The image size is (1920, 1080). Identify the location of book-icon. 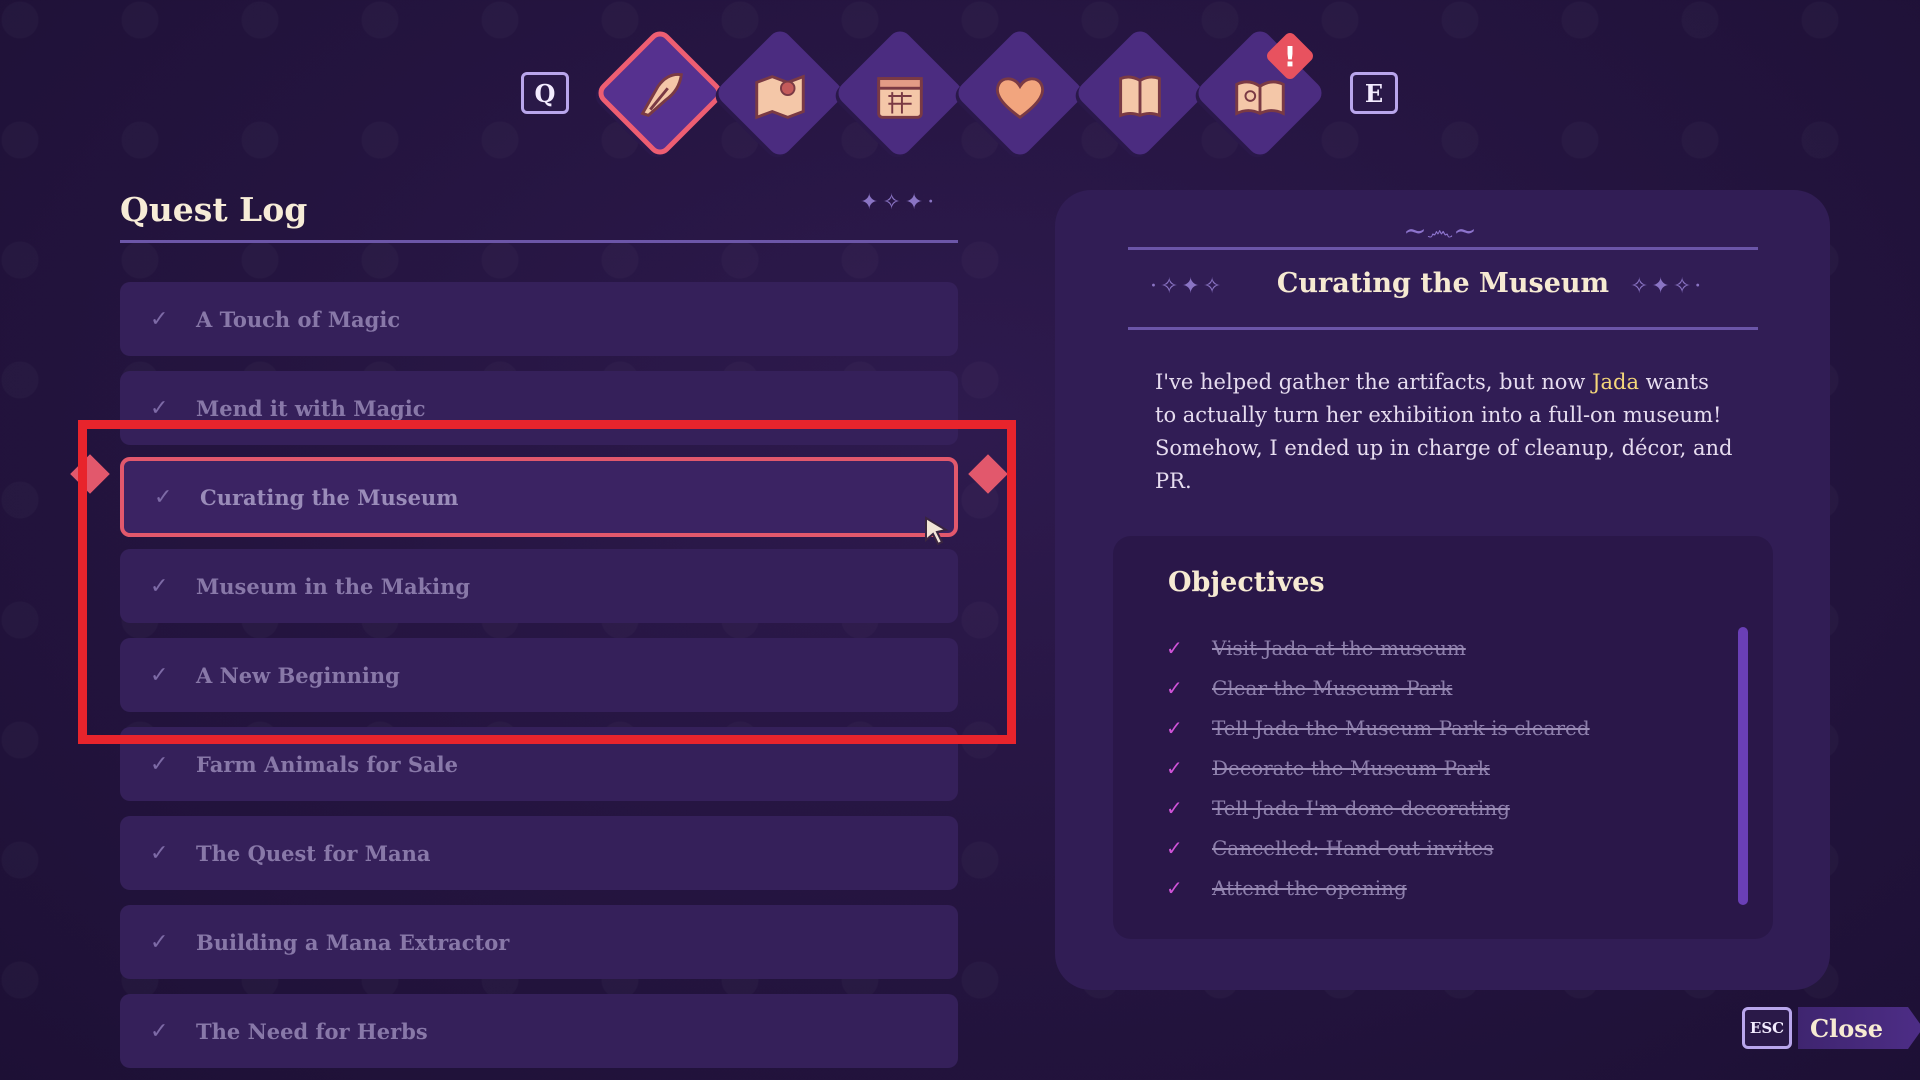
(1140, 96).